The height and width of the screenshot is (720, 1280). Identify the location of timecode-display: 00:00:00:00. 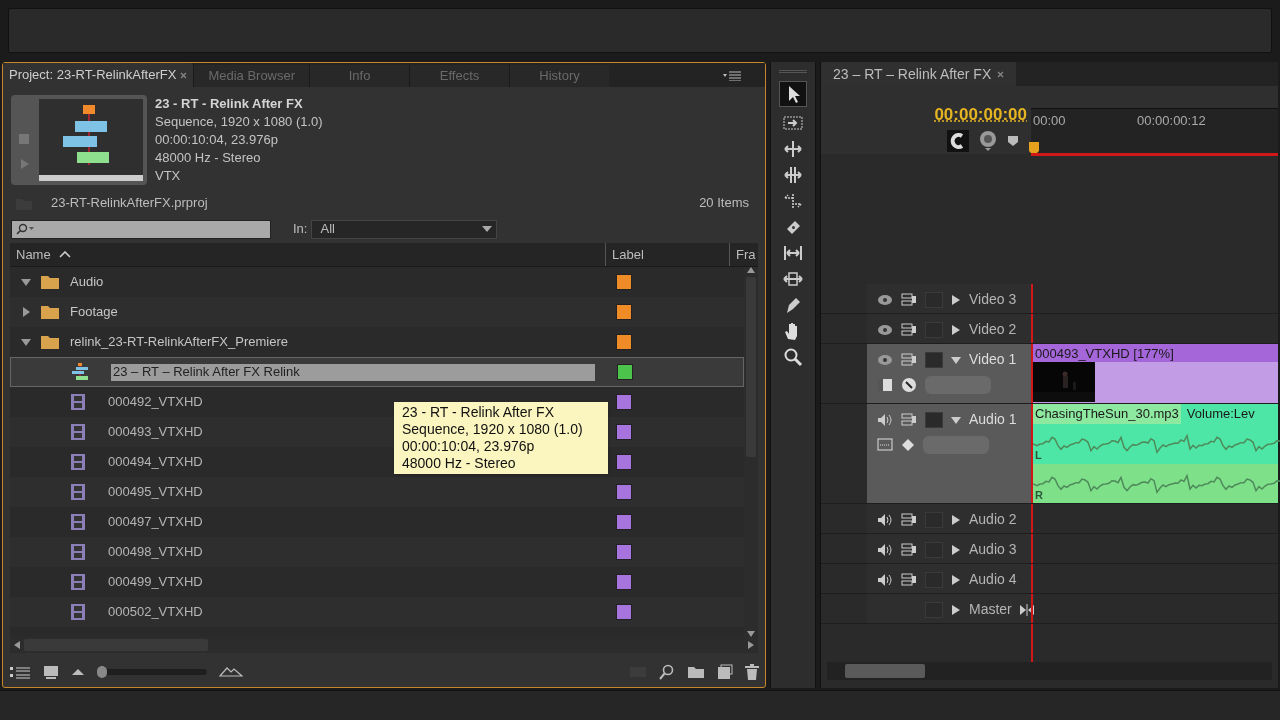
(980, 115).